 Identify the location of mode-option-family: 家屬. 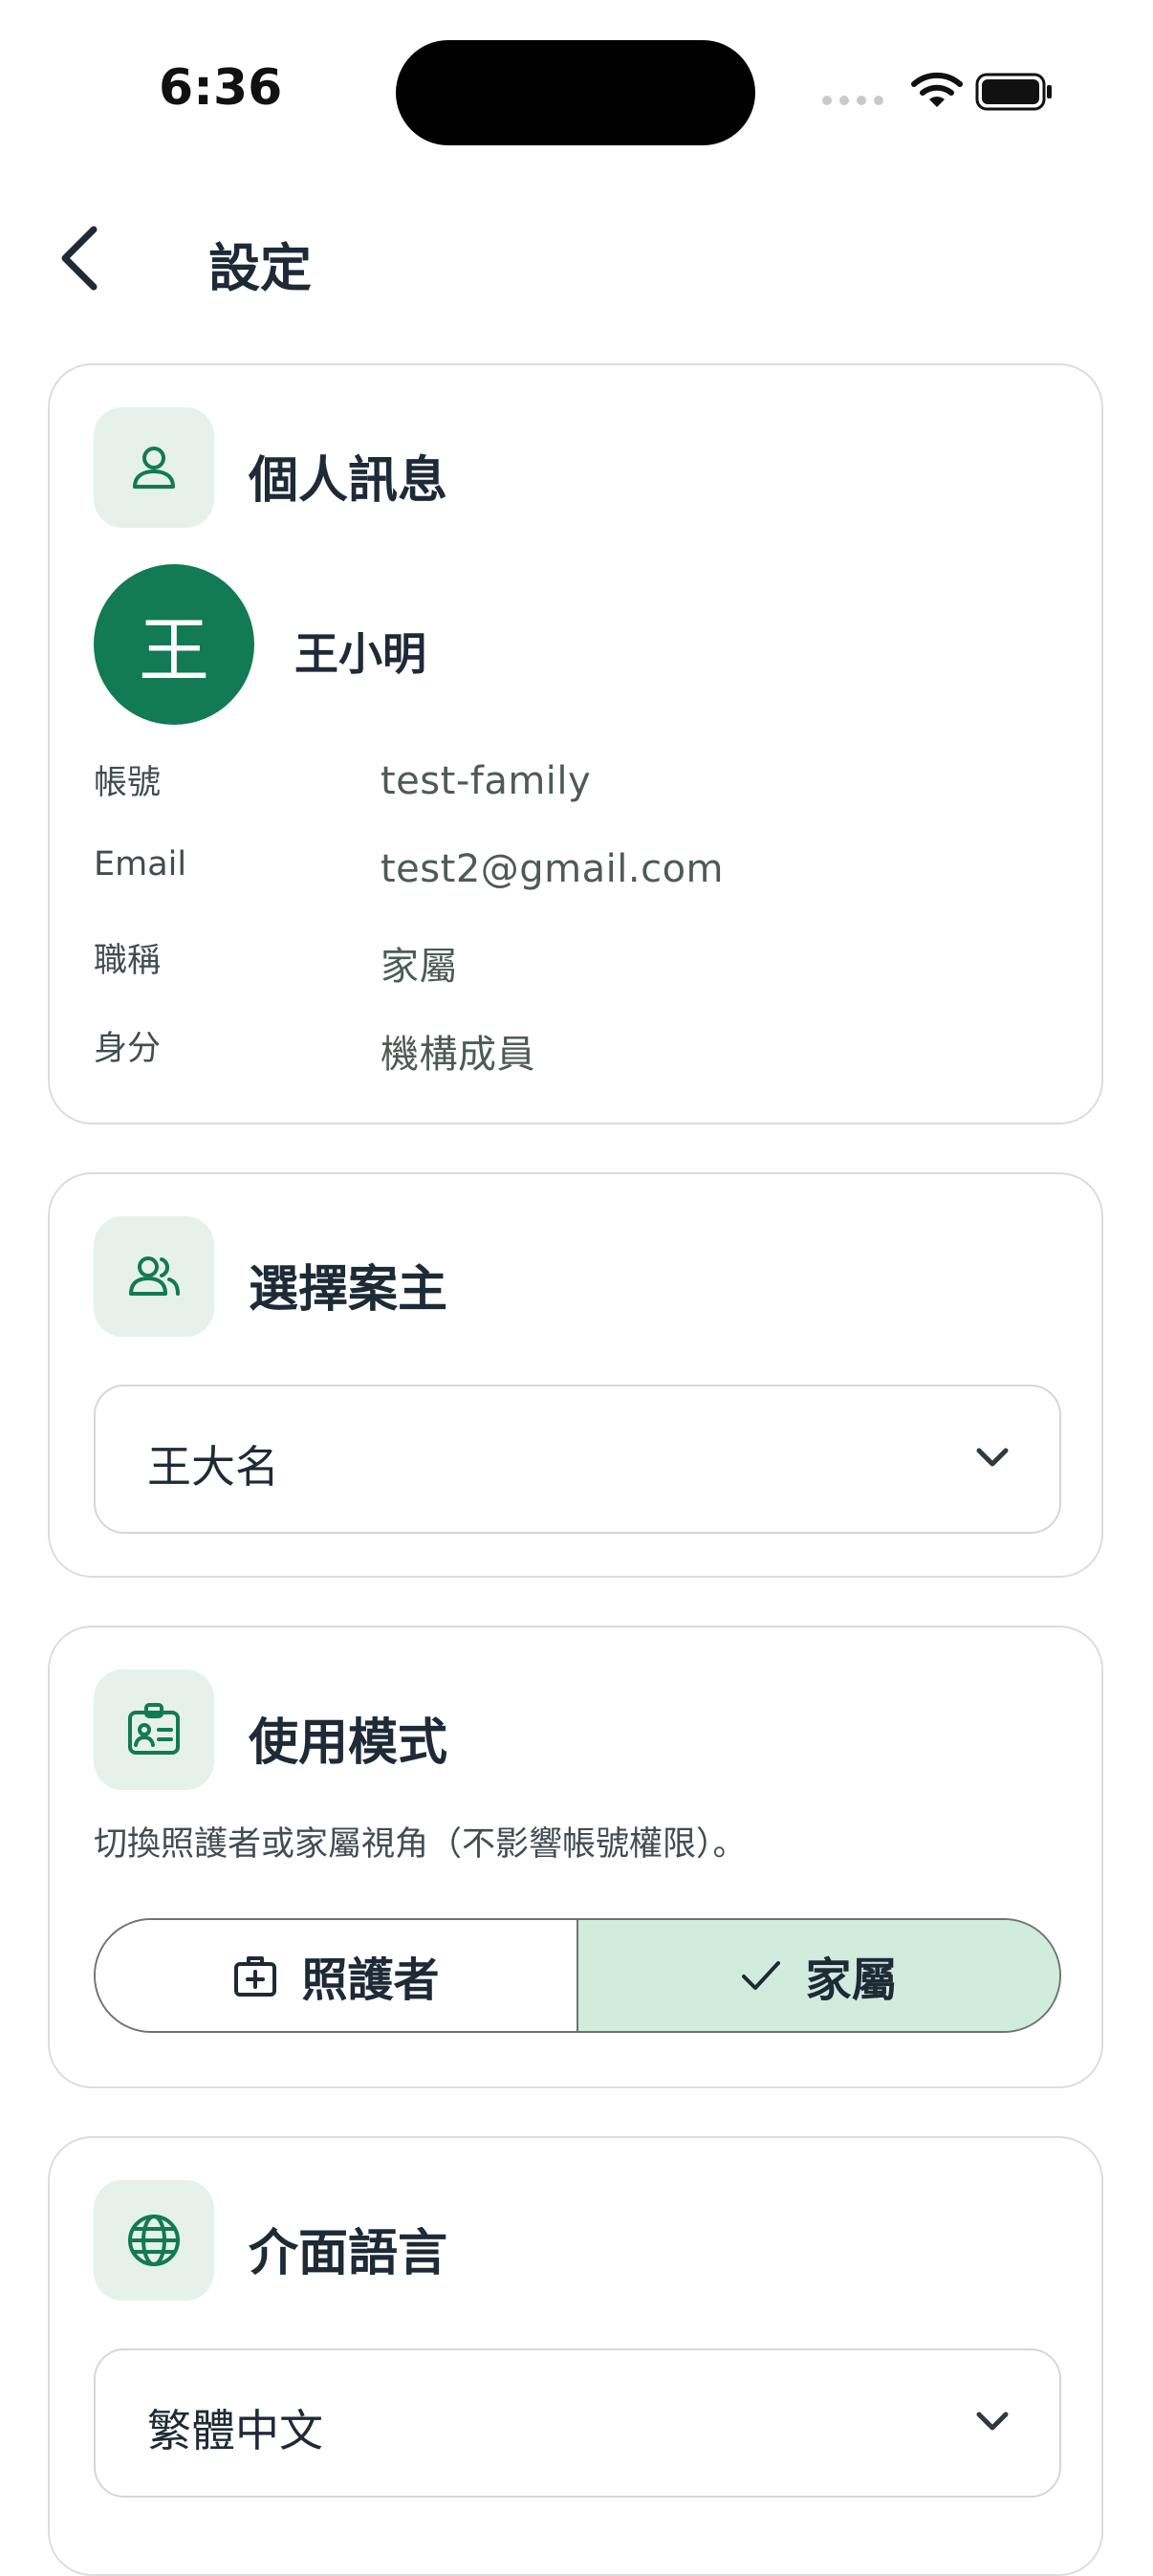
(819, 1975).